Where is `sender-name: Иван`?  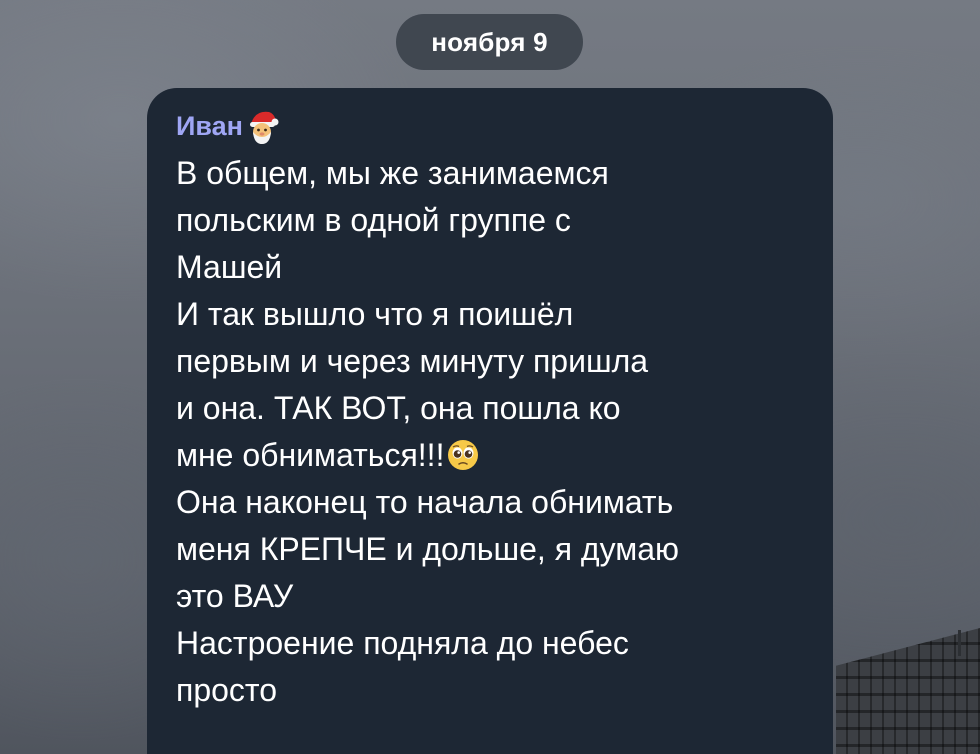
sender-name: Иван is located at coordinates (209, 126).